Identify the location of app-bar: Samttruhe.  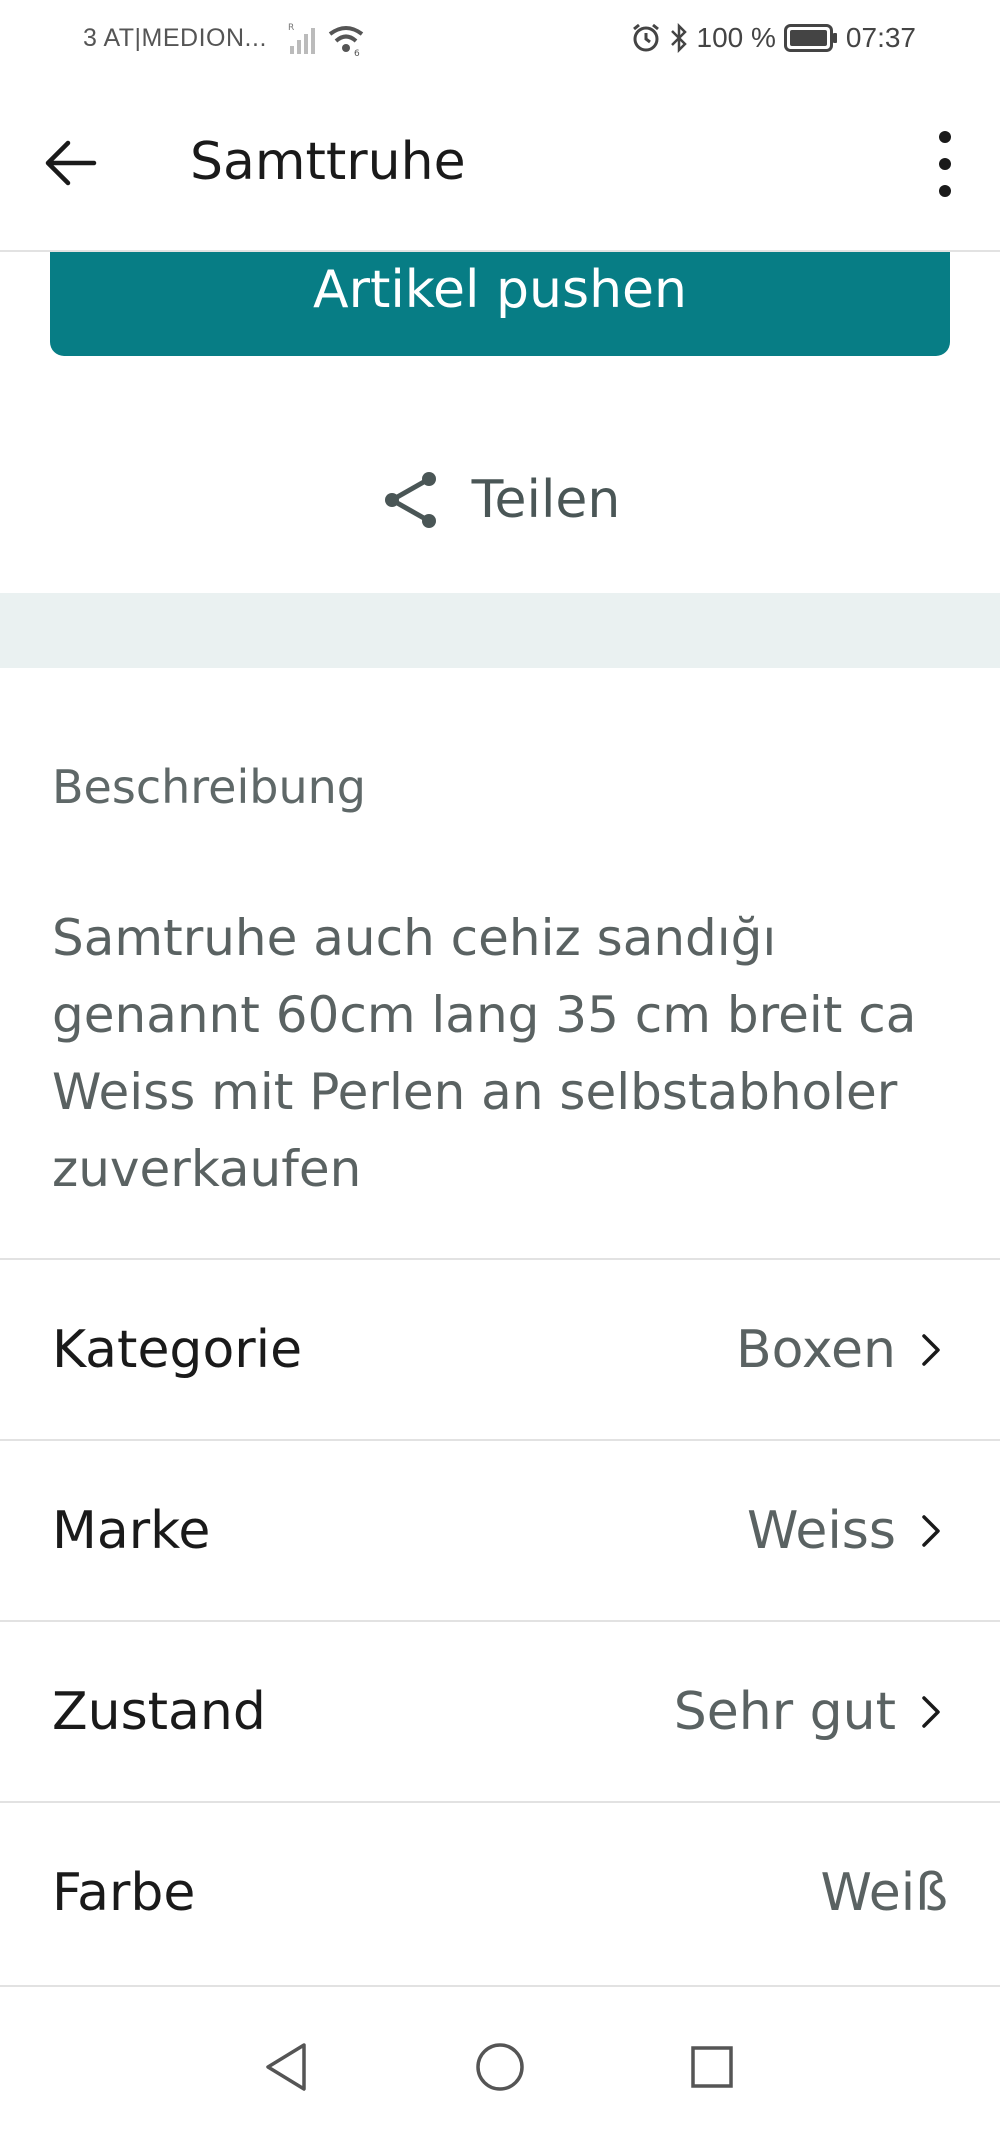
(500, 164).